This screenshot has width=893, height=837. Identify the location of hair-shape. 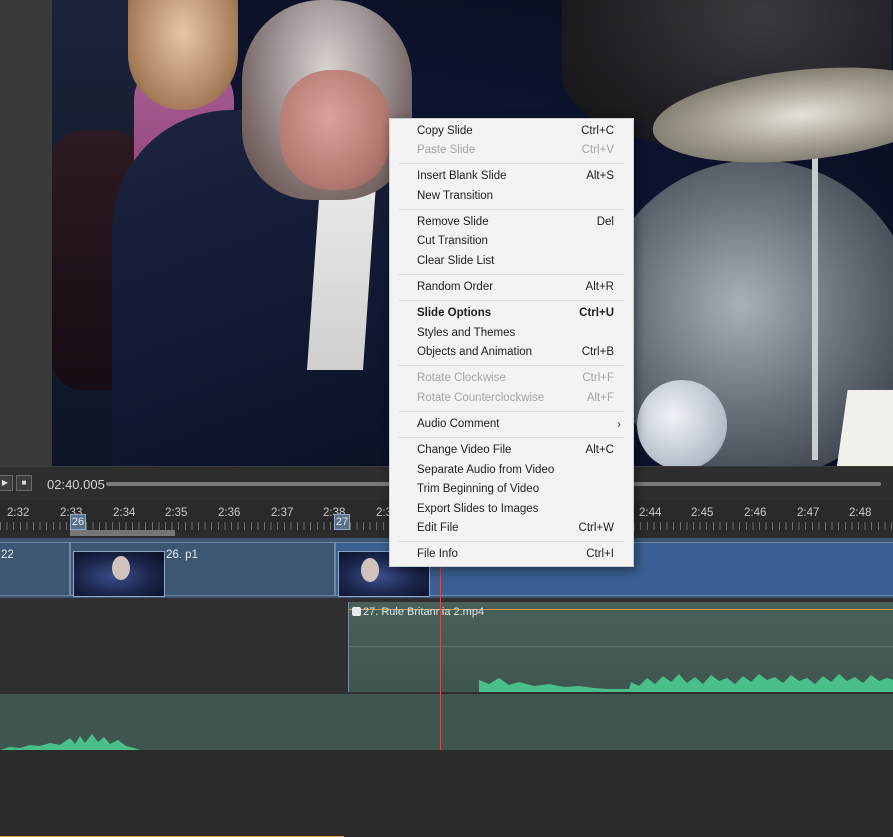
(183, 55).